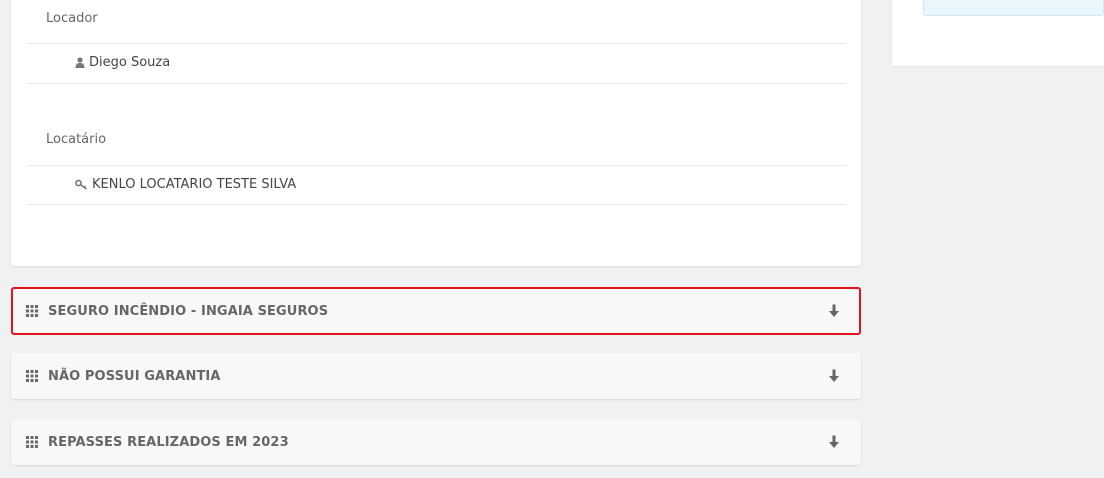 The width and height of the screenshot is (1104, 478). I want to click on info-box, so click(1013, 8).